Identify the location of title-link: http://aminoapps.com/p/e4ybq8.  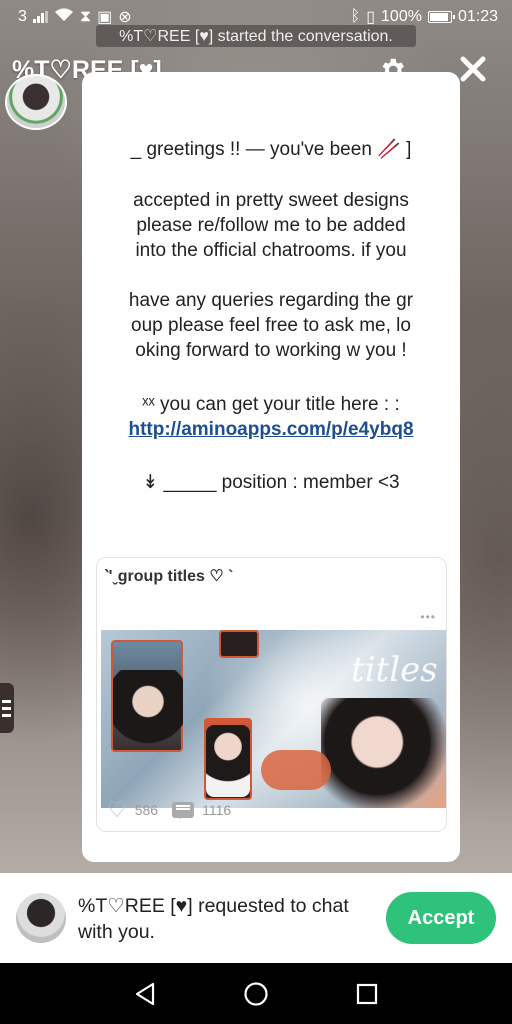
(270, 429).